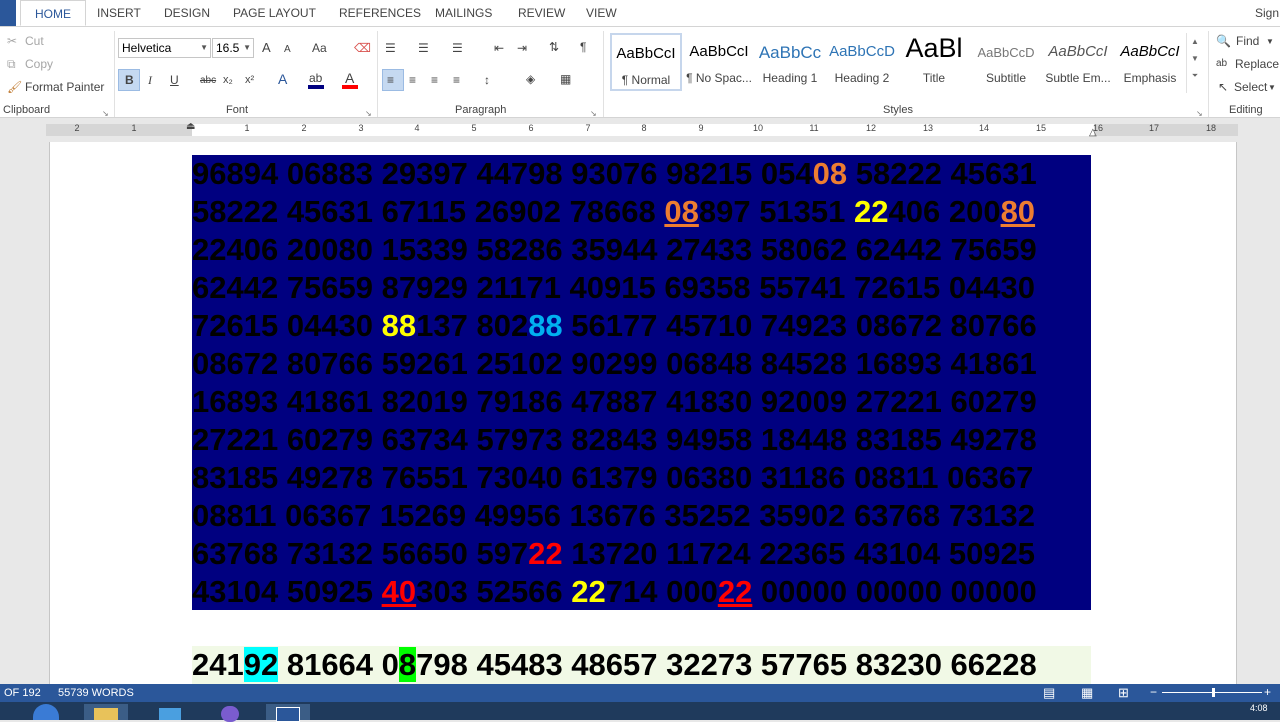 The width and height of the screenshot is (1280, 722). What do you see at coordinates (502, 173) in the screenshot?
I see `number-text: 96894 06883 29397 44798 93076 98215 054` at bounding box center [502, 173].